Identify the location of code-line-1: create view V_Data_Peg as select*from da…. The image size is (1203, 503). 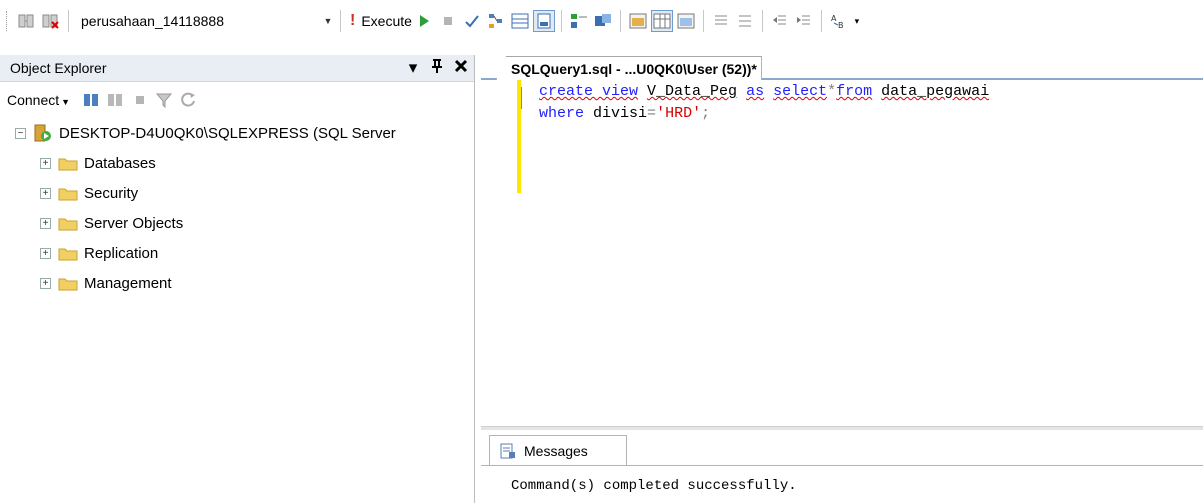
(764, 91).